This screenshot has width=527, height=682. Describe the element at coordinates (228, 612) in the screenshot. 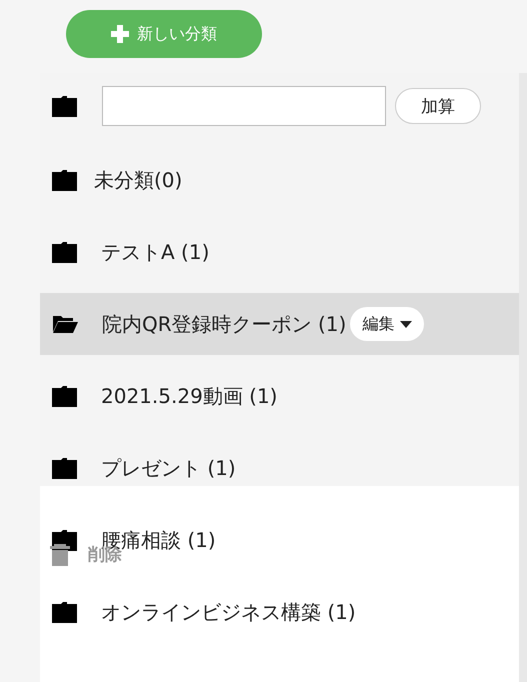

I see `category-label: オンラインビジネス構築 (1)` at that location.